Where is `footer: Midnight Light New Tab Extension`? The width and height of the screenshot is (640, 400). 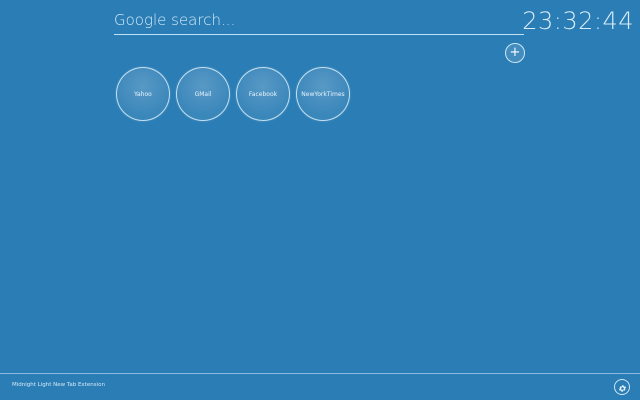 footer: Midnight Light New Tab Extension is located at coordinates (320, 386).